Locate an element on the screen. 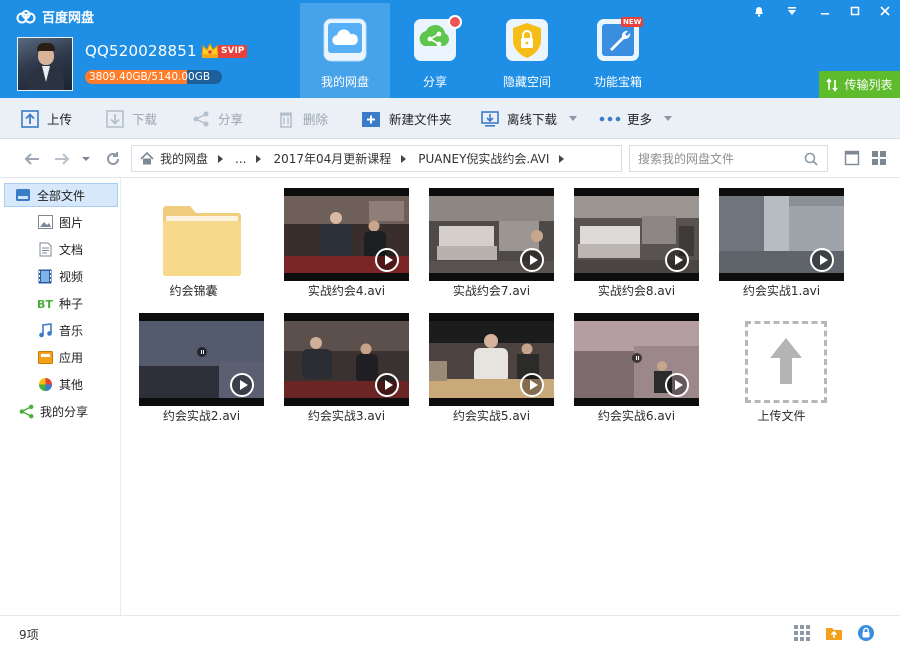 This screenshot has height=650, width=900. sidebar-item-other: 其他 is located at coordinates (61, 384).